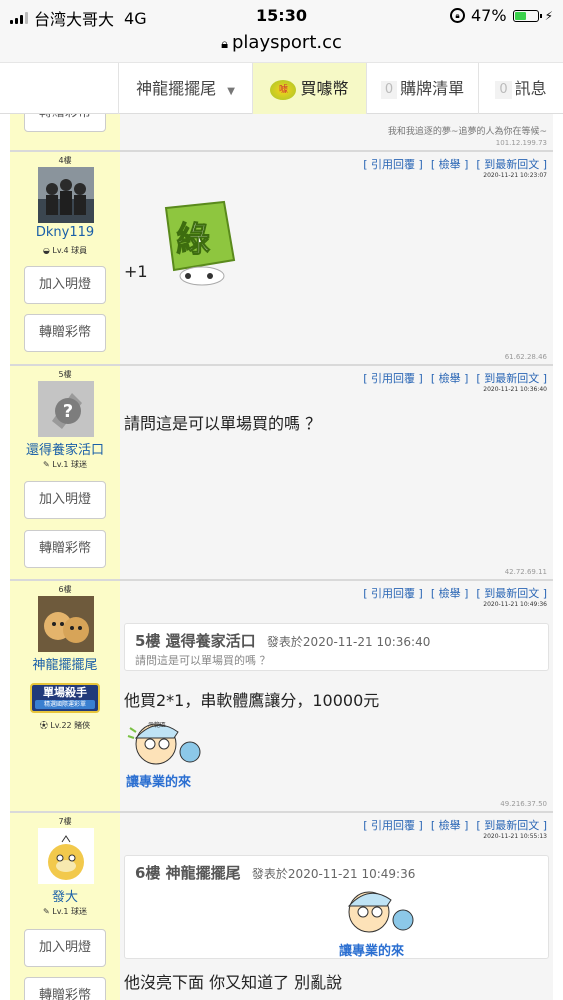 This screenshot has height=1000, width=563. Describe the element at coordinates (457, 15) in the screenshot. I see `rotation-lock-icon: 🔒︎` at that location.